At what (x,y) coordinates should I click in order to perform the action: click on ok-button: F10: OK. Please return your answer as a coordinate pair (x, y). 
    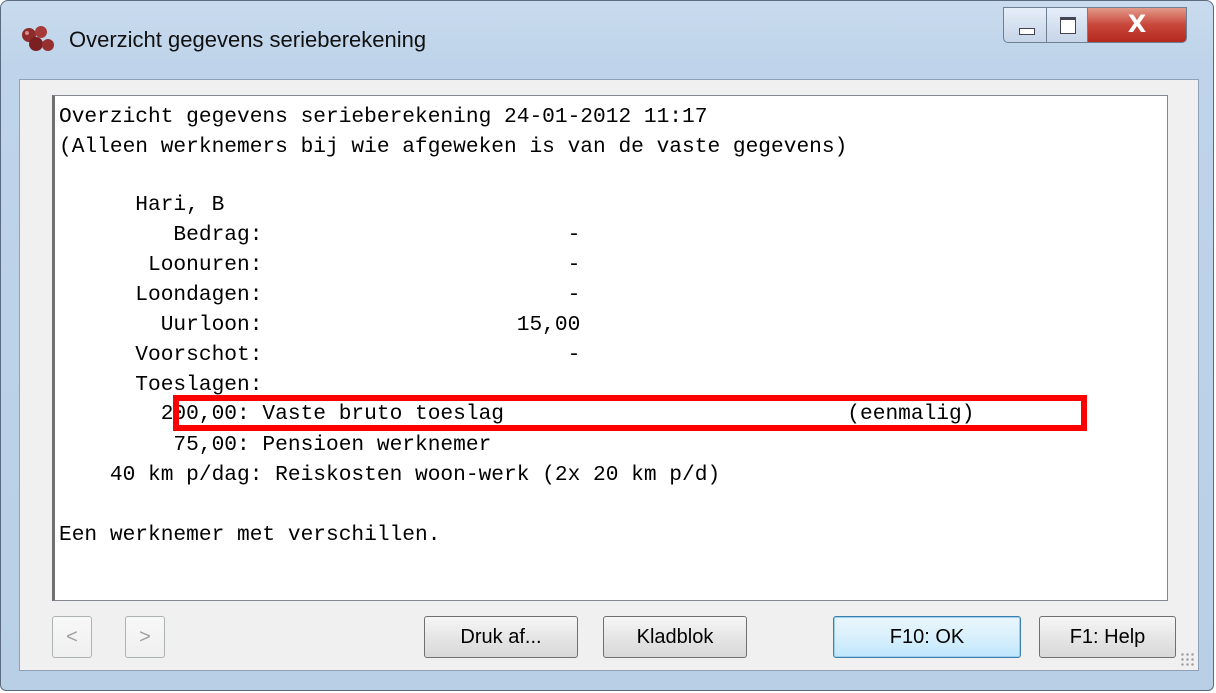
    Looking at the image, I should click on (927, 637).